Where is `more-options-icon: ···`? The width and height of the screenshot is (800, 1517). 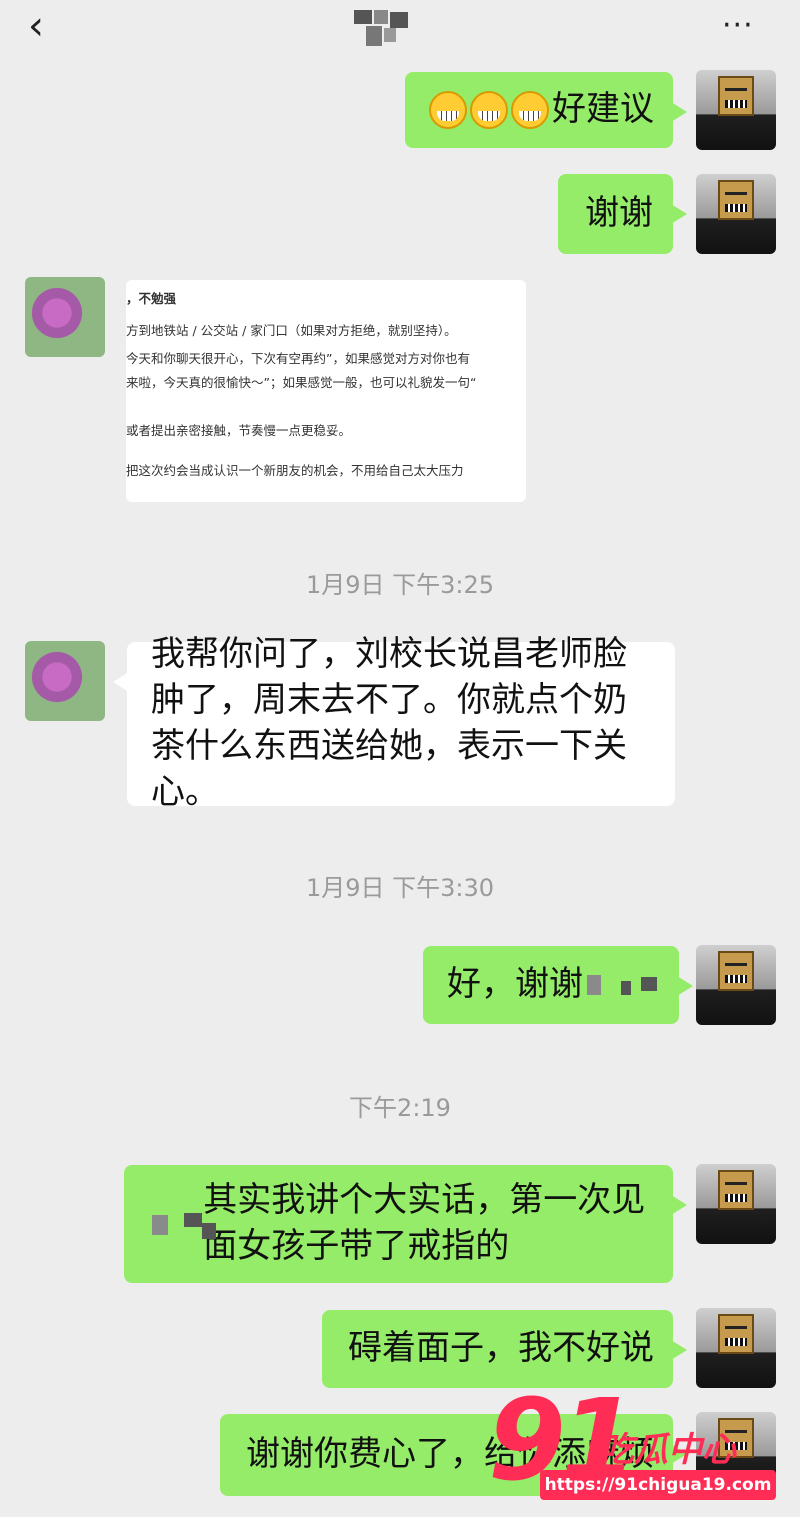
more-options-icon: ··· is located at coordinates (738, 25).